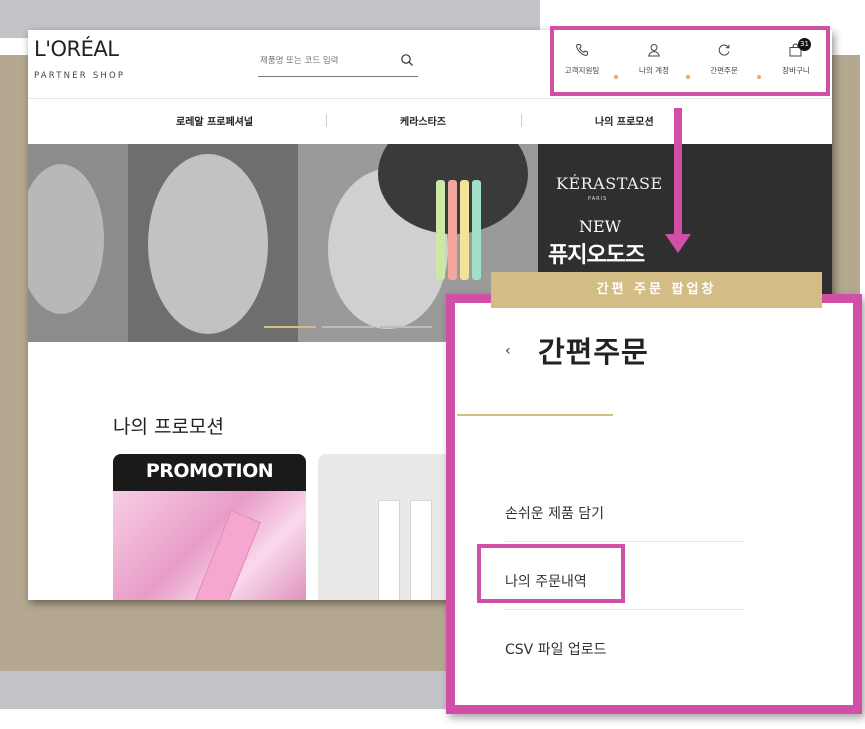  What do you see at coordinates (796, 57) in the screenshot?
I see `quick-menu-cart: 31 장바구니` at bounding box center [796, 57].